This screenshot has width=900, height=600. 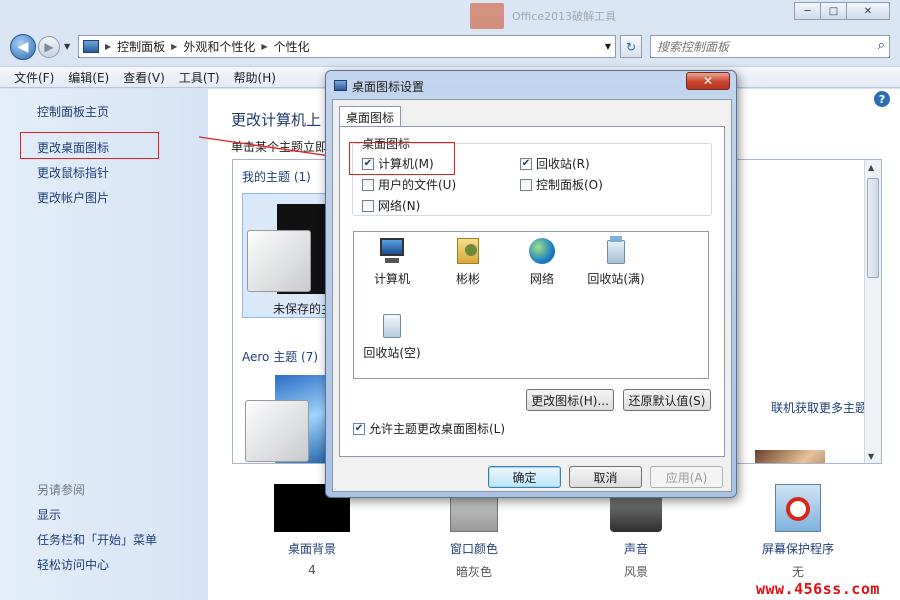 I want to click on icon-item-computer: 计算机, so click(x=392, y=261).